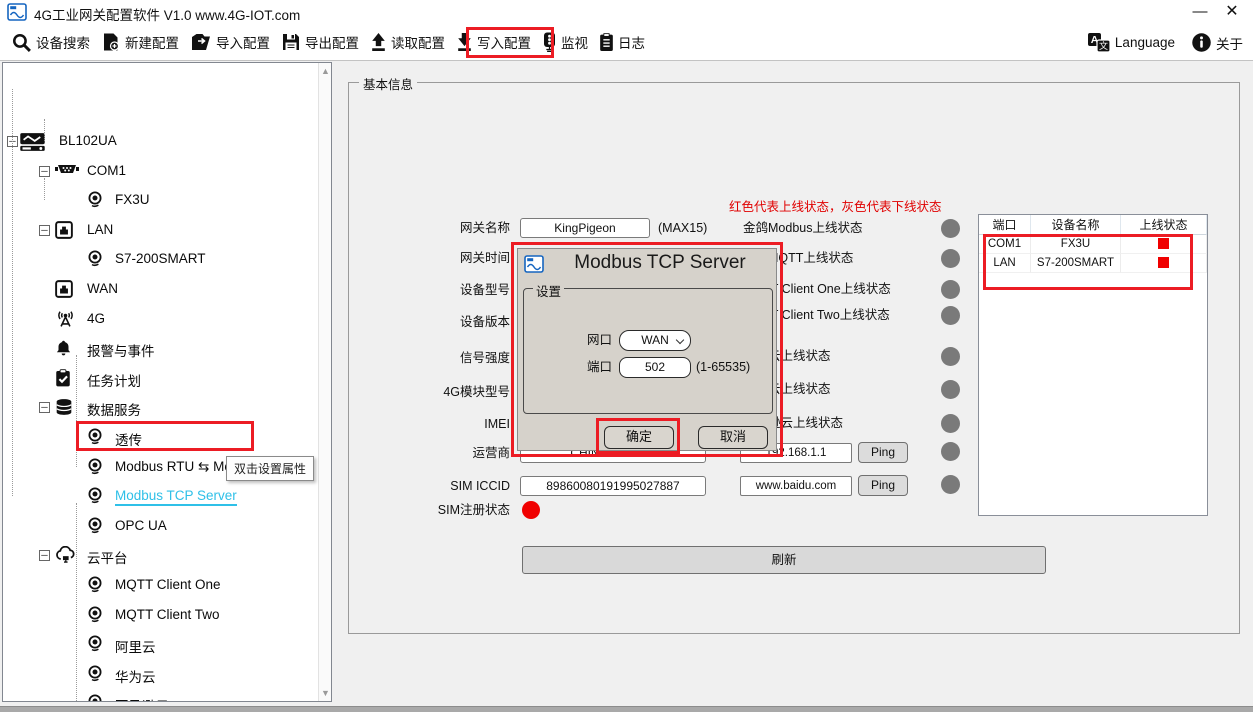  What do you see at coordinates (585, 228) in the screenshot?
I see `form-input: KingPigeon` at bounding box center [585, 228].